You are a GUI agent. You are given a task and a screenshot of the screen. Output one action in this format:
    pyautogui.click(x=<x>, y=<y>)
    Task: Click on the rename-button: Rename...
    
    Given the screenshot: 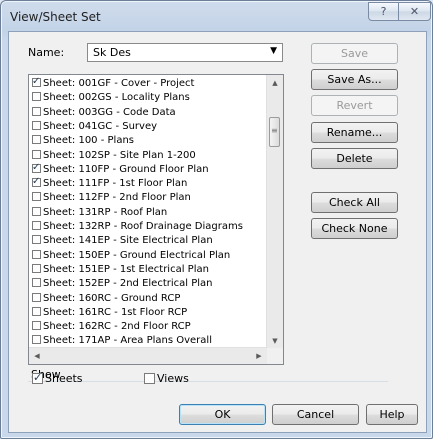 What is the action you would take?
    pyautogui.click(x=354, y=132)
    